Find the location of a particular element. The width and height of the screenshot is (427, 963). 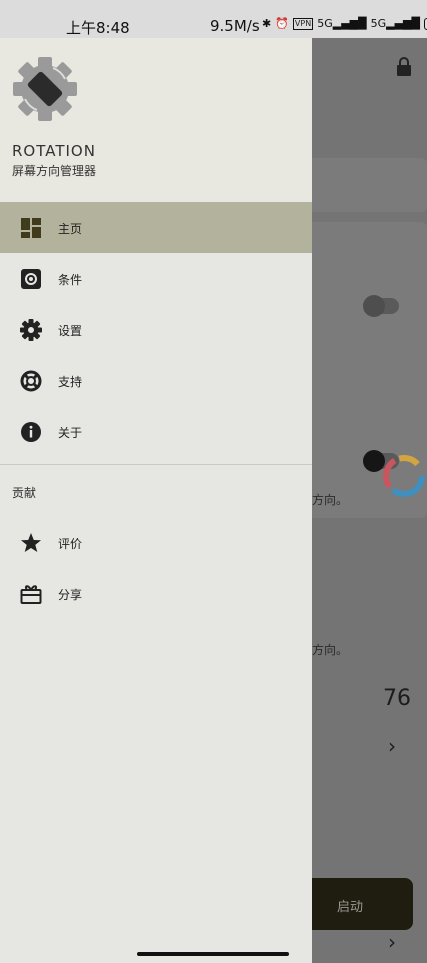

drawer-item-about: 关于 is located at coordinates (156, 431).